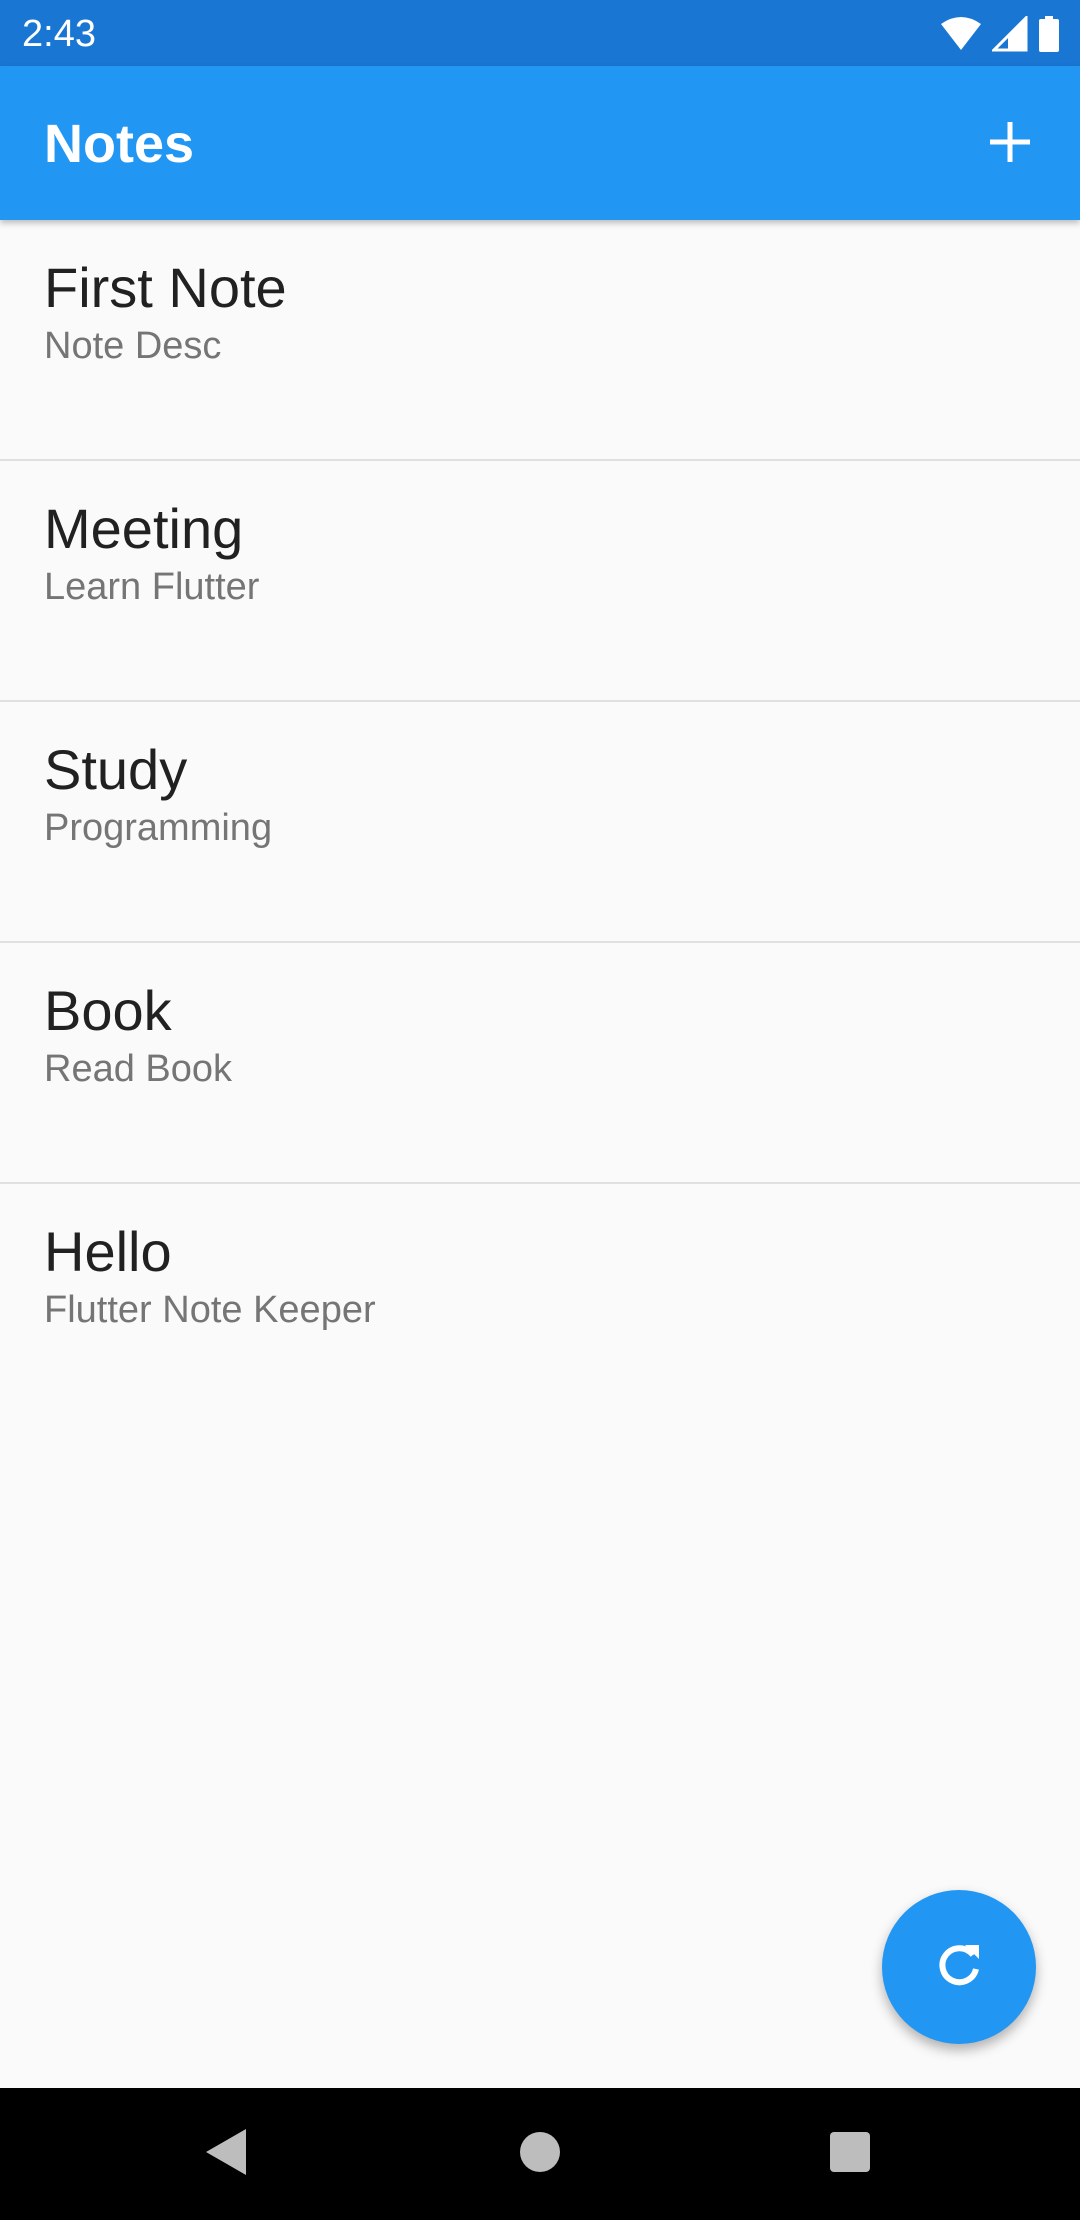 Image resolution: width=1080 pixels, height=2220 pixels. Describe the element at coordinates (119, 144) in the screenshot. I see `page-title: Notes` at that location.